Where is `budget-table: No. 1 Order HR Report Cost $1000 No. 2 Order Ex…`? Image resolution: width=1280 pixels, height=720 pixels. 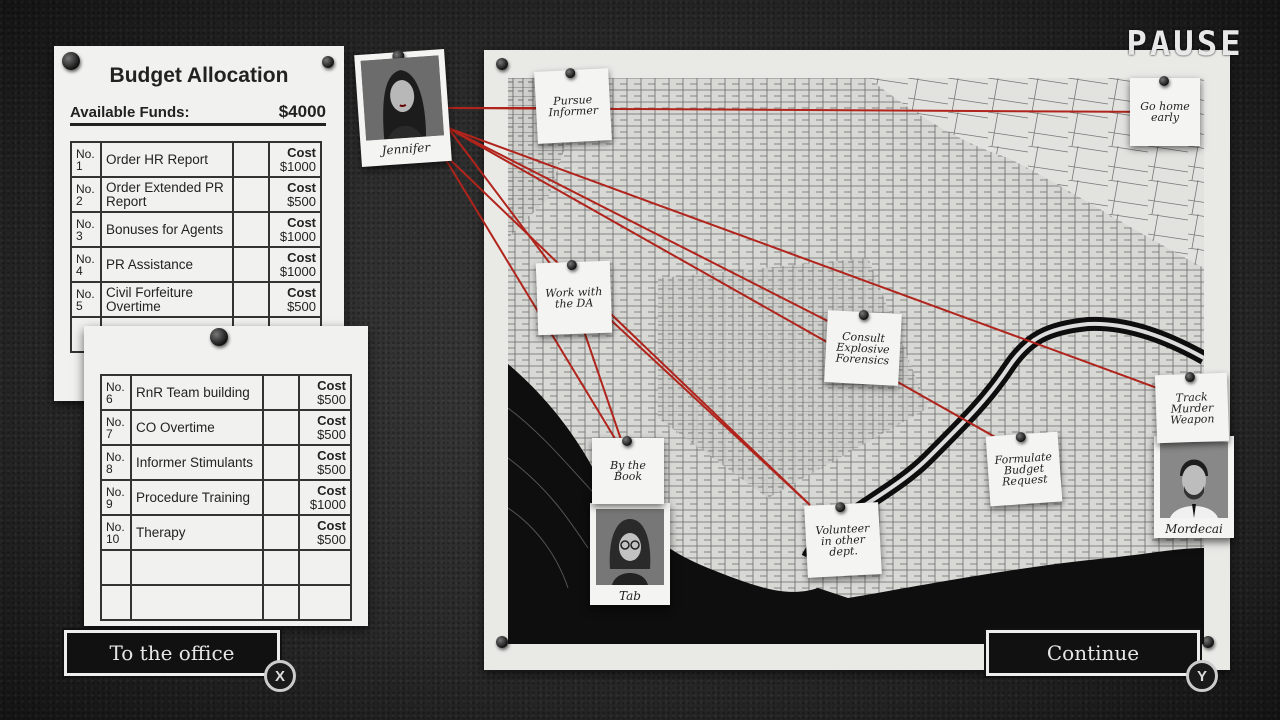 budget-table: No. 1 Order HR Report Cost $1000 No. 2 Order Ex… is located at coordinates (196, 247).